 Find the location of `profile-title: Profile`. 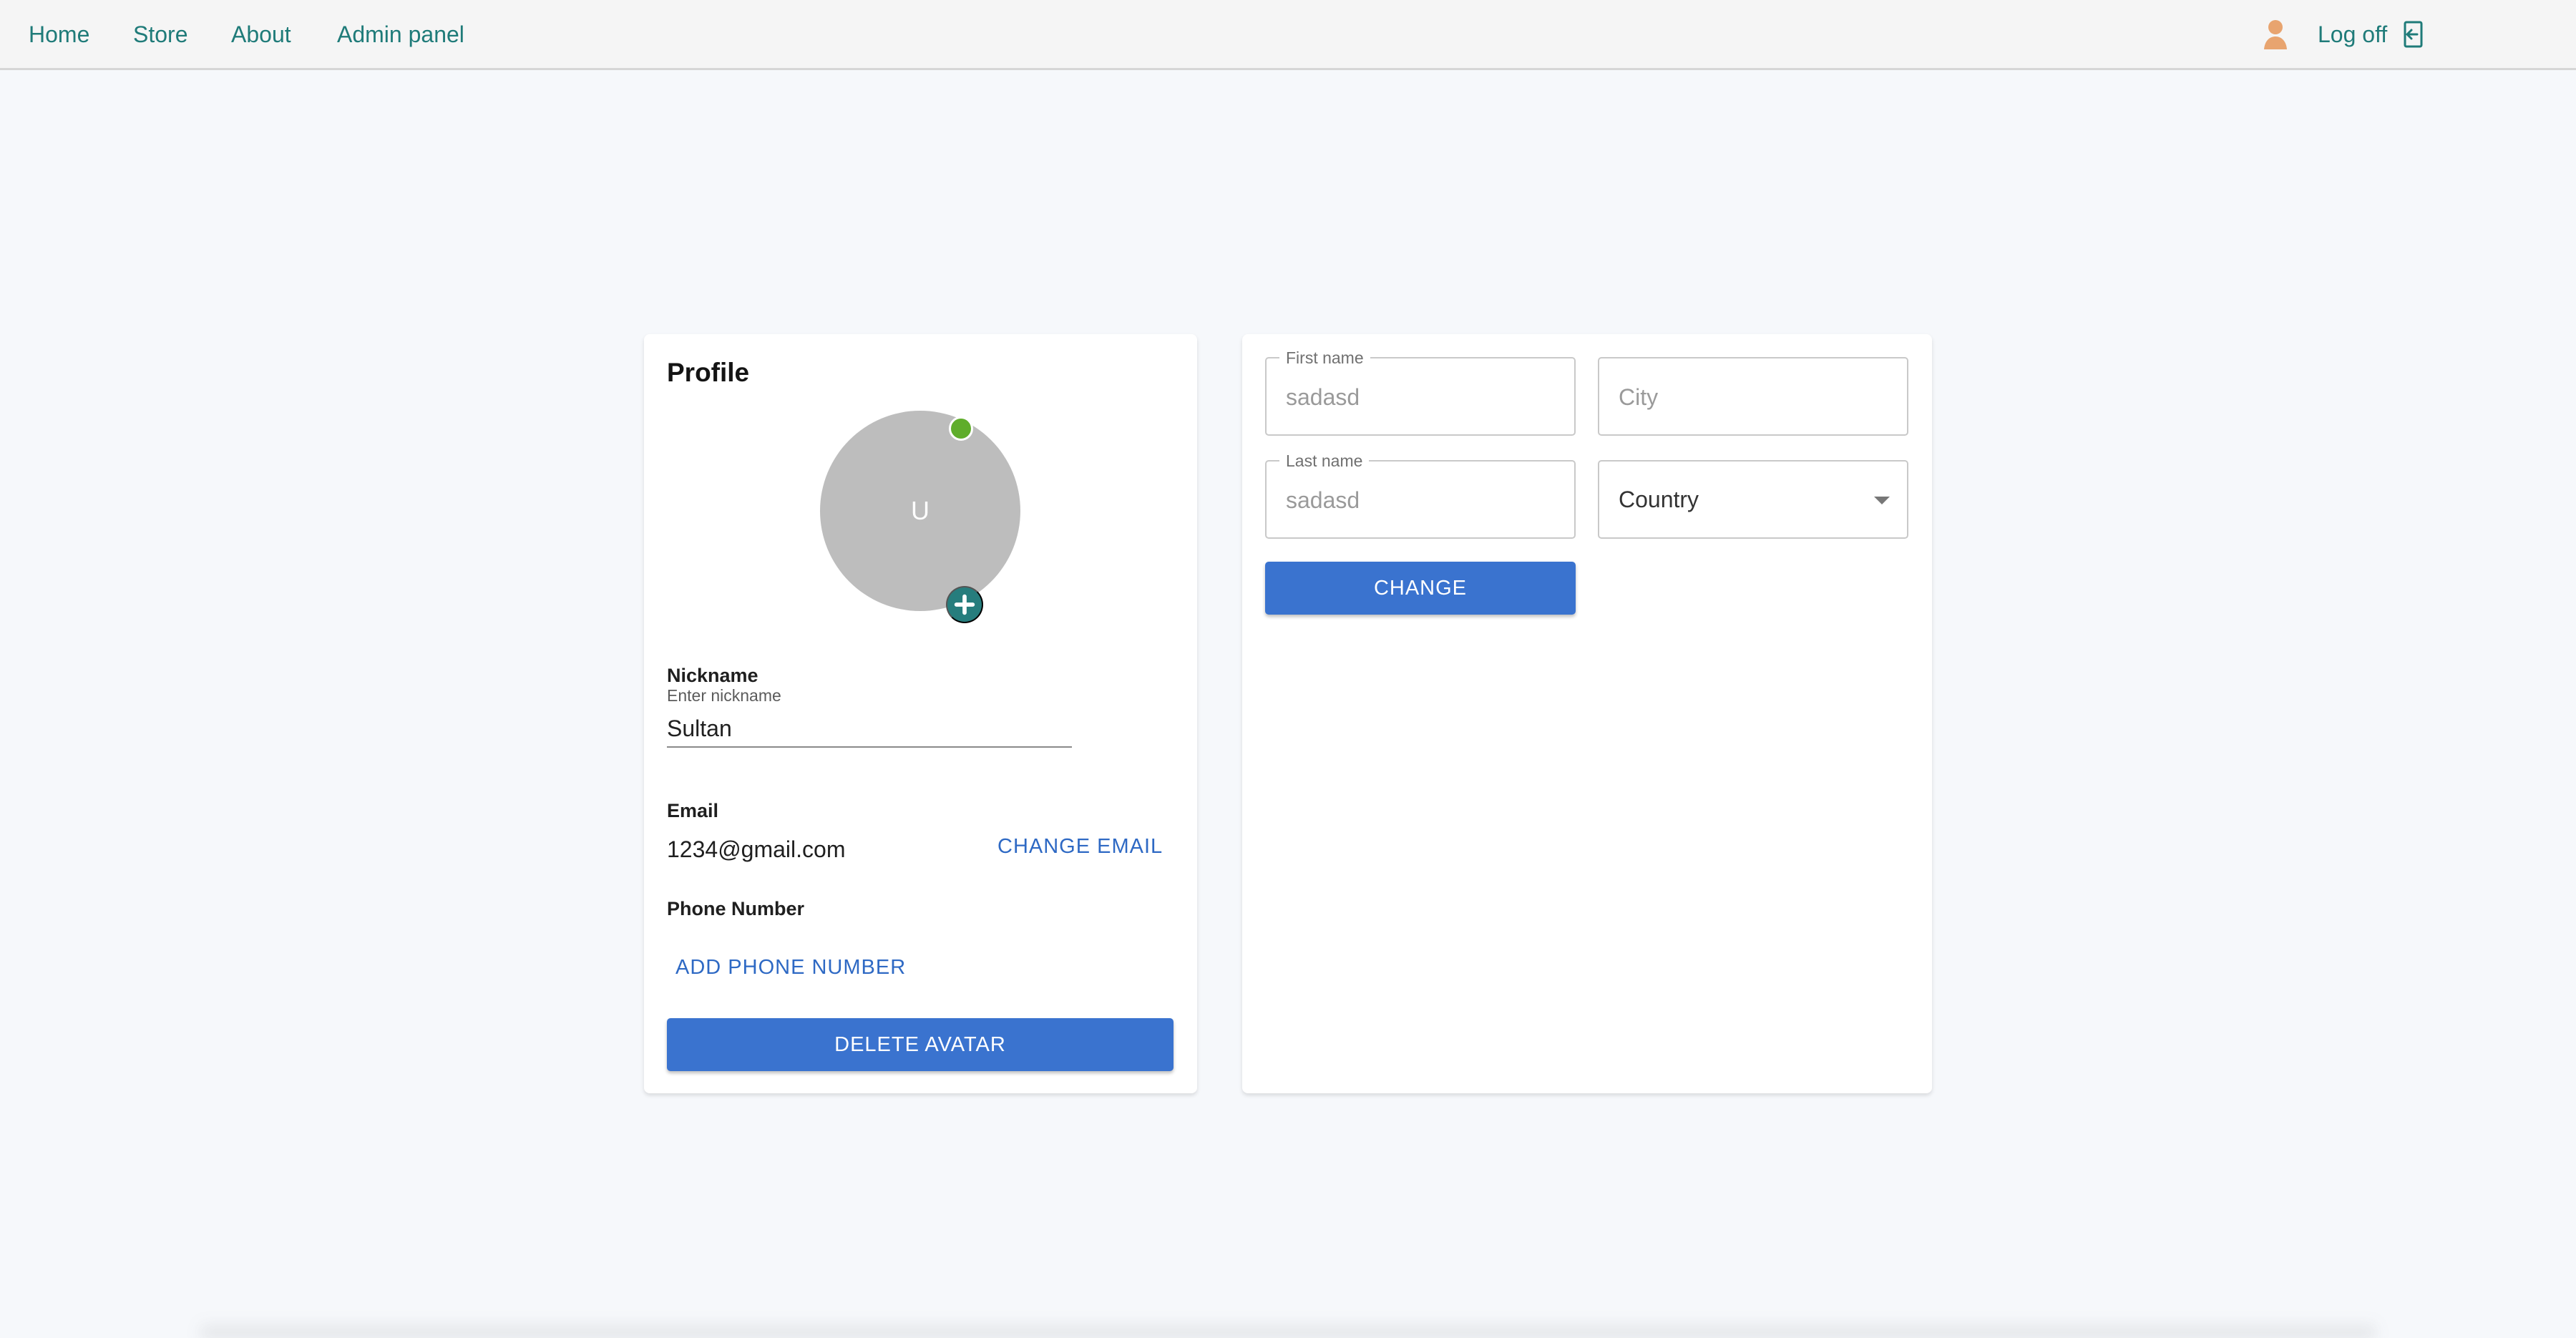

profile-title: Profile is located at coordinates (708, 372).